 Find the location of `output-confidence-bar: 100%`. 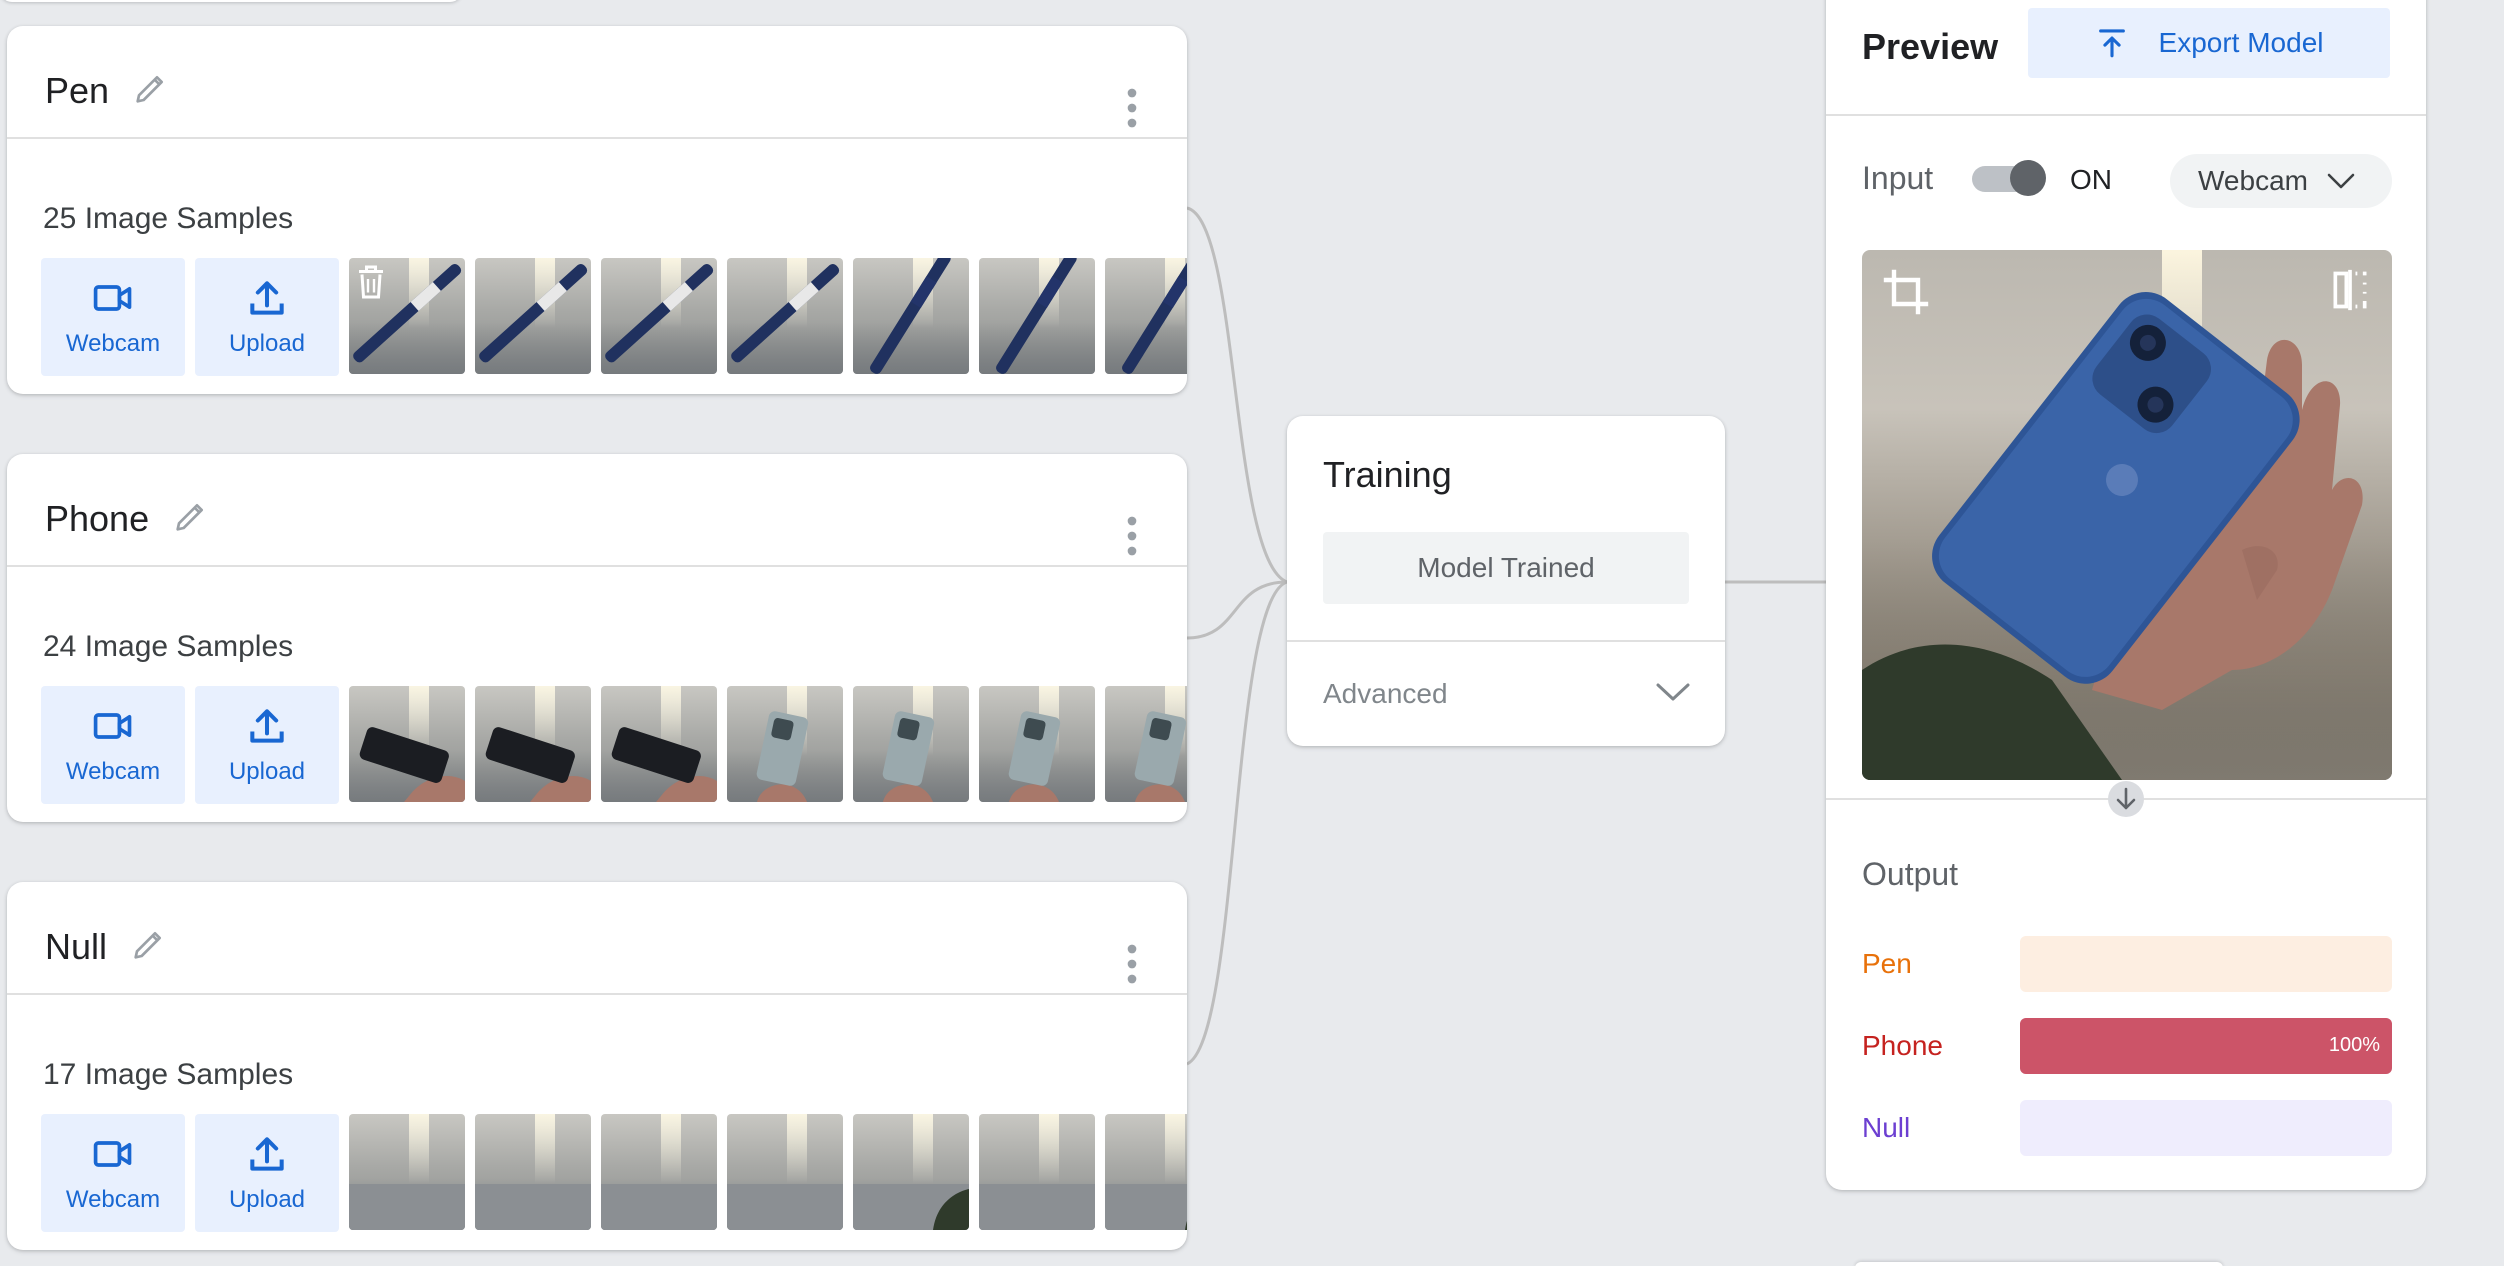

output-confidence-bar: 100% is located at coordinates (2206, 1046).